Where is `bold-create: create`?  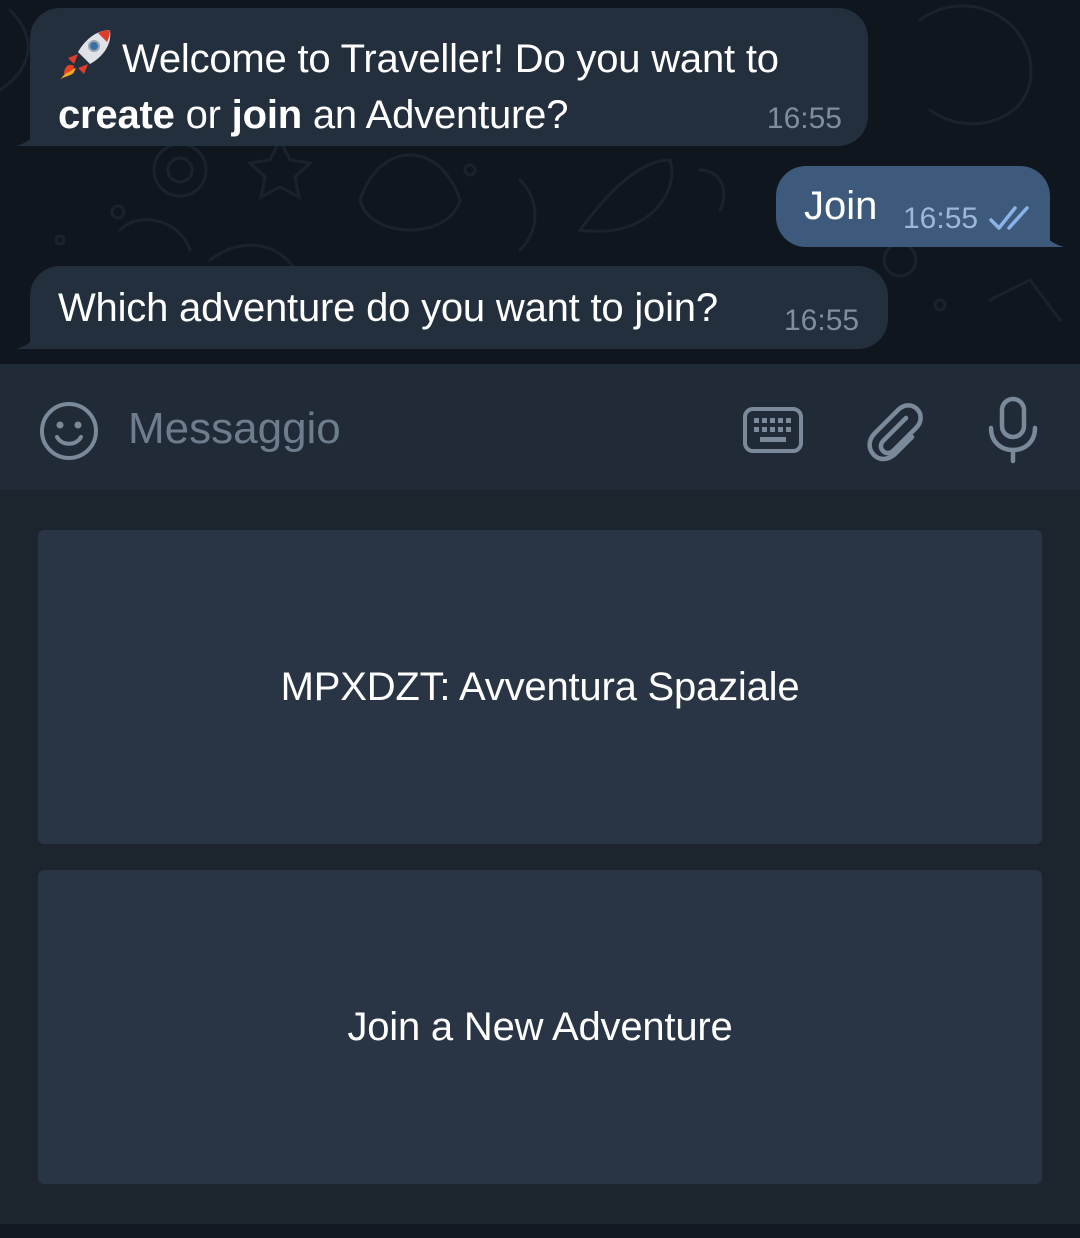
bold-create: create is located at coordinates (116, 115).